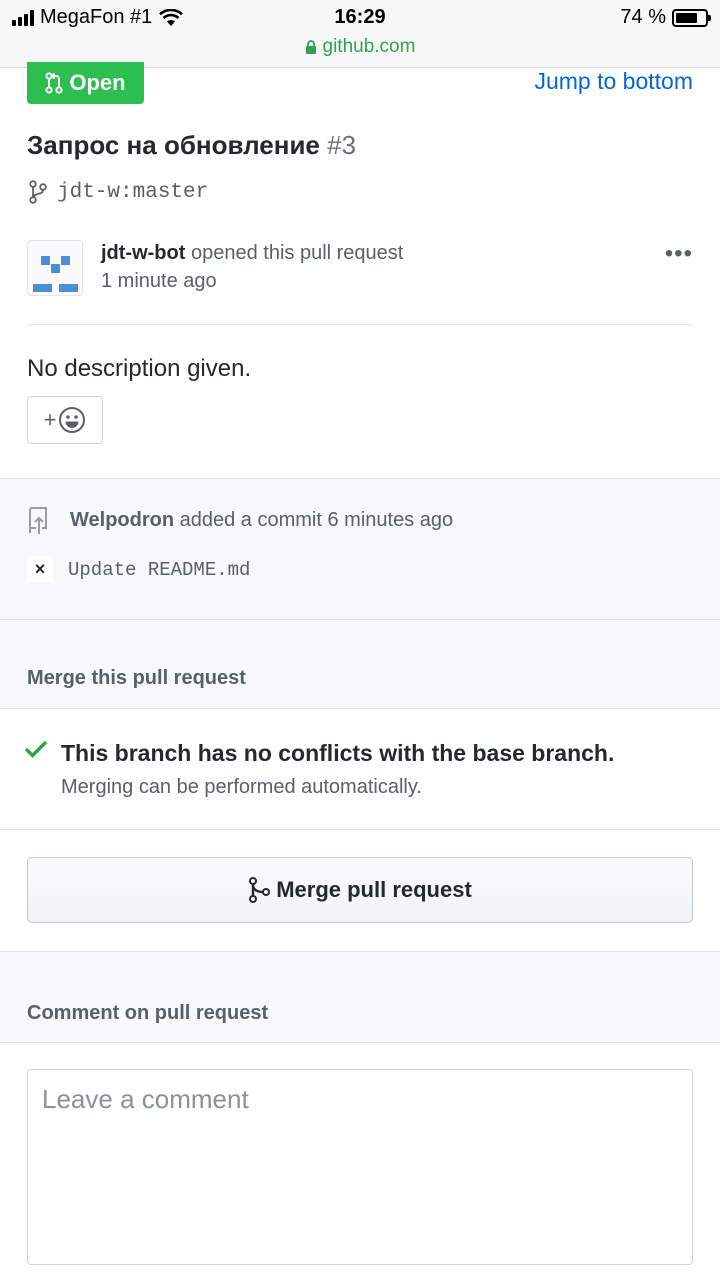 The width and height of the screenshot is (720, 1280). Describe the element at coordinates (679, 254) in the screenshot. I see `more-options-icon: •••` at that location.